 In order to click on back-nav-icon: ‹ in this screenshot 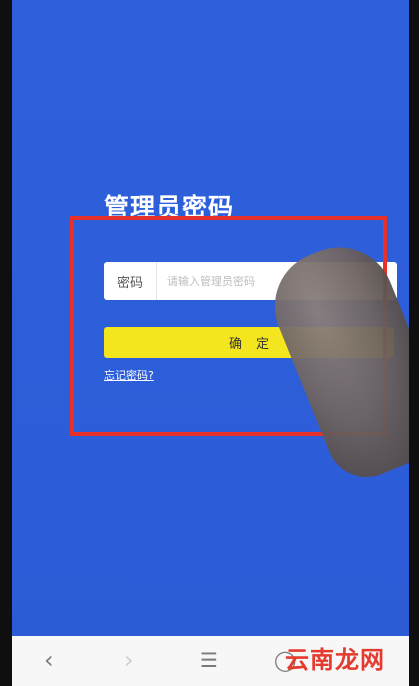, I will do `click(49, 660)`.